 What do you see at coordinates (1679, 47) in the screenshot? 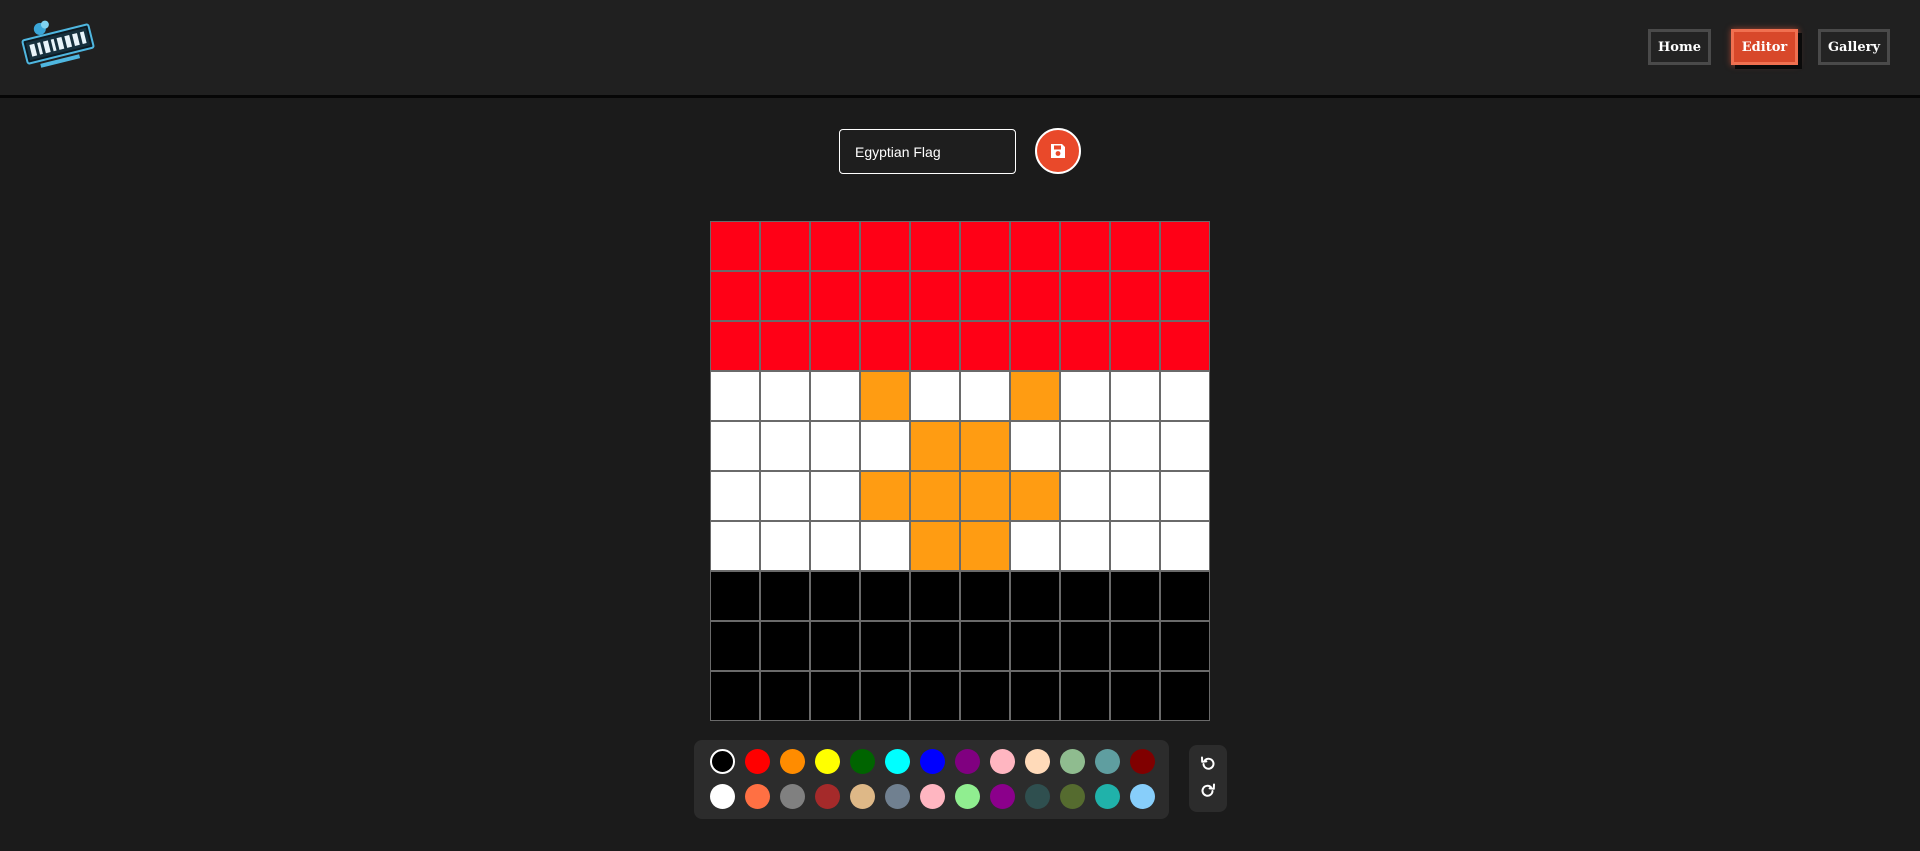
I see `nav-home-button: Home` at bounding box center [1679, 47].